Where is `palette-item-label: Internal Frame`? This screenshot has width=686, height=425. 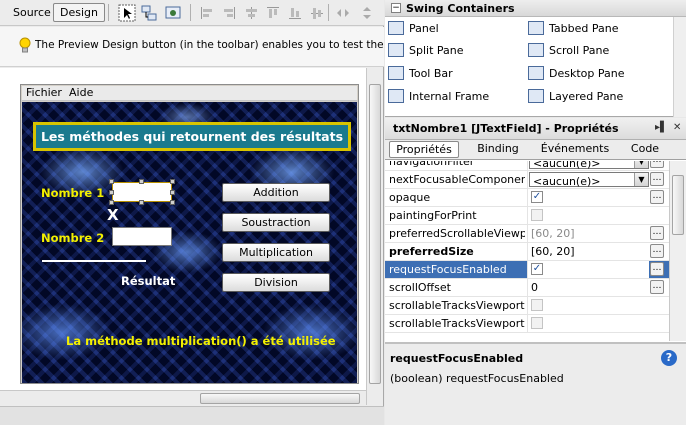
palette-item-label: Internal Frame is located at coordinates (449, 96).